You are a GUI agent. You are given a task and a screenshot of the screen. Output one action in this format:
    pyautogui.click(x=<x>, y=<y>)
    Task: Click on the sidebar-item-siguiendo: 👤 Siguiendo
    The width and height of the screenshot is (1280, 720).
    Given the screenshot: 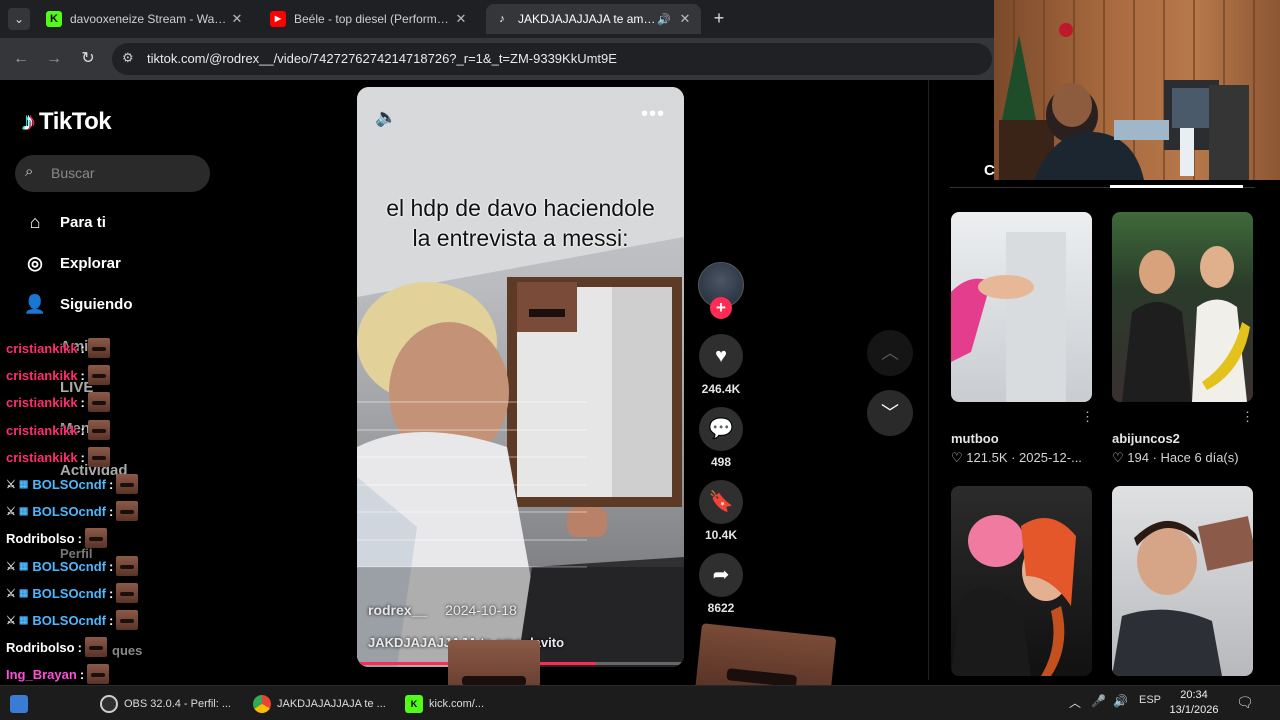 What is the action you would take?
    pyautogui.click(x=77, y=304)
    